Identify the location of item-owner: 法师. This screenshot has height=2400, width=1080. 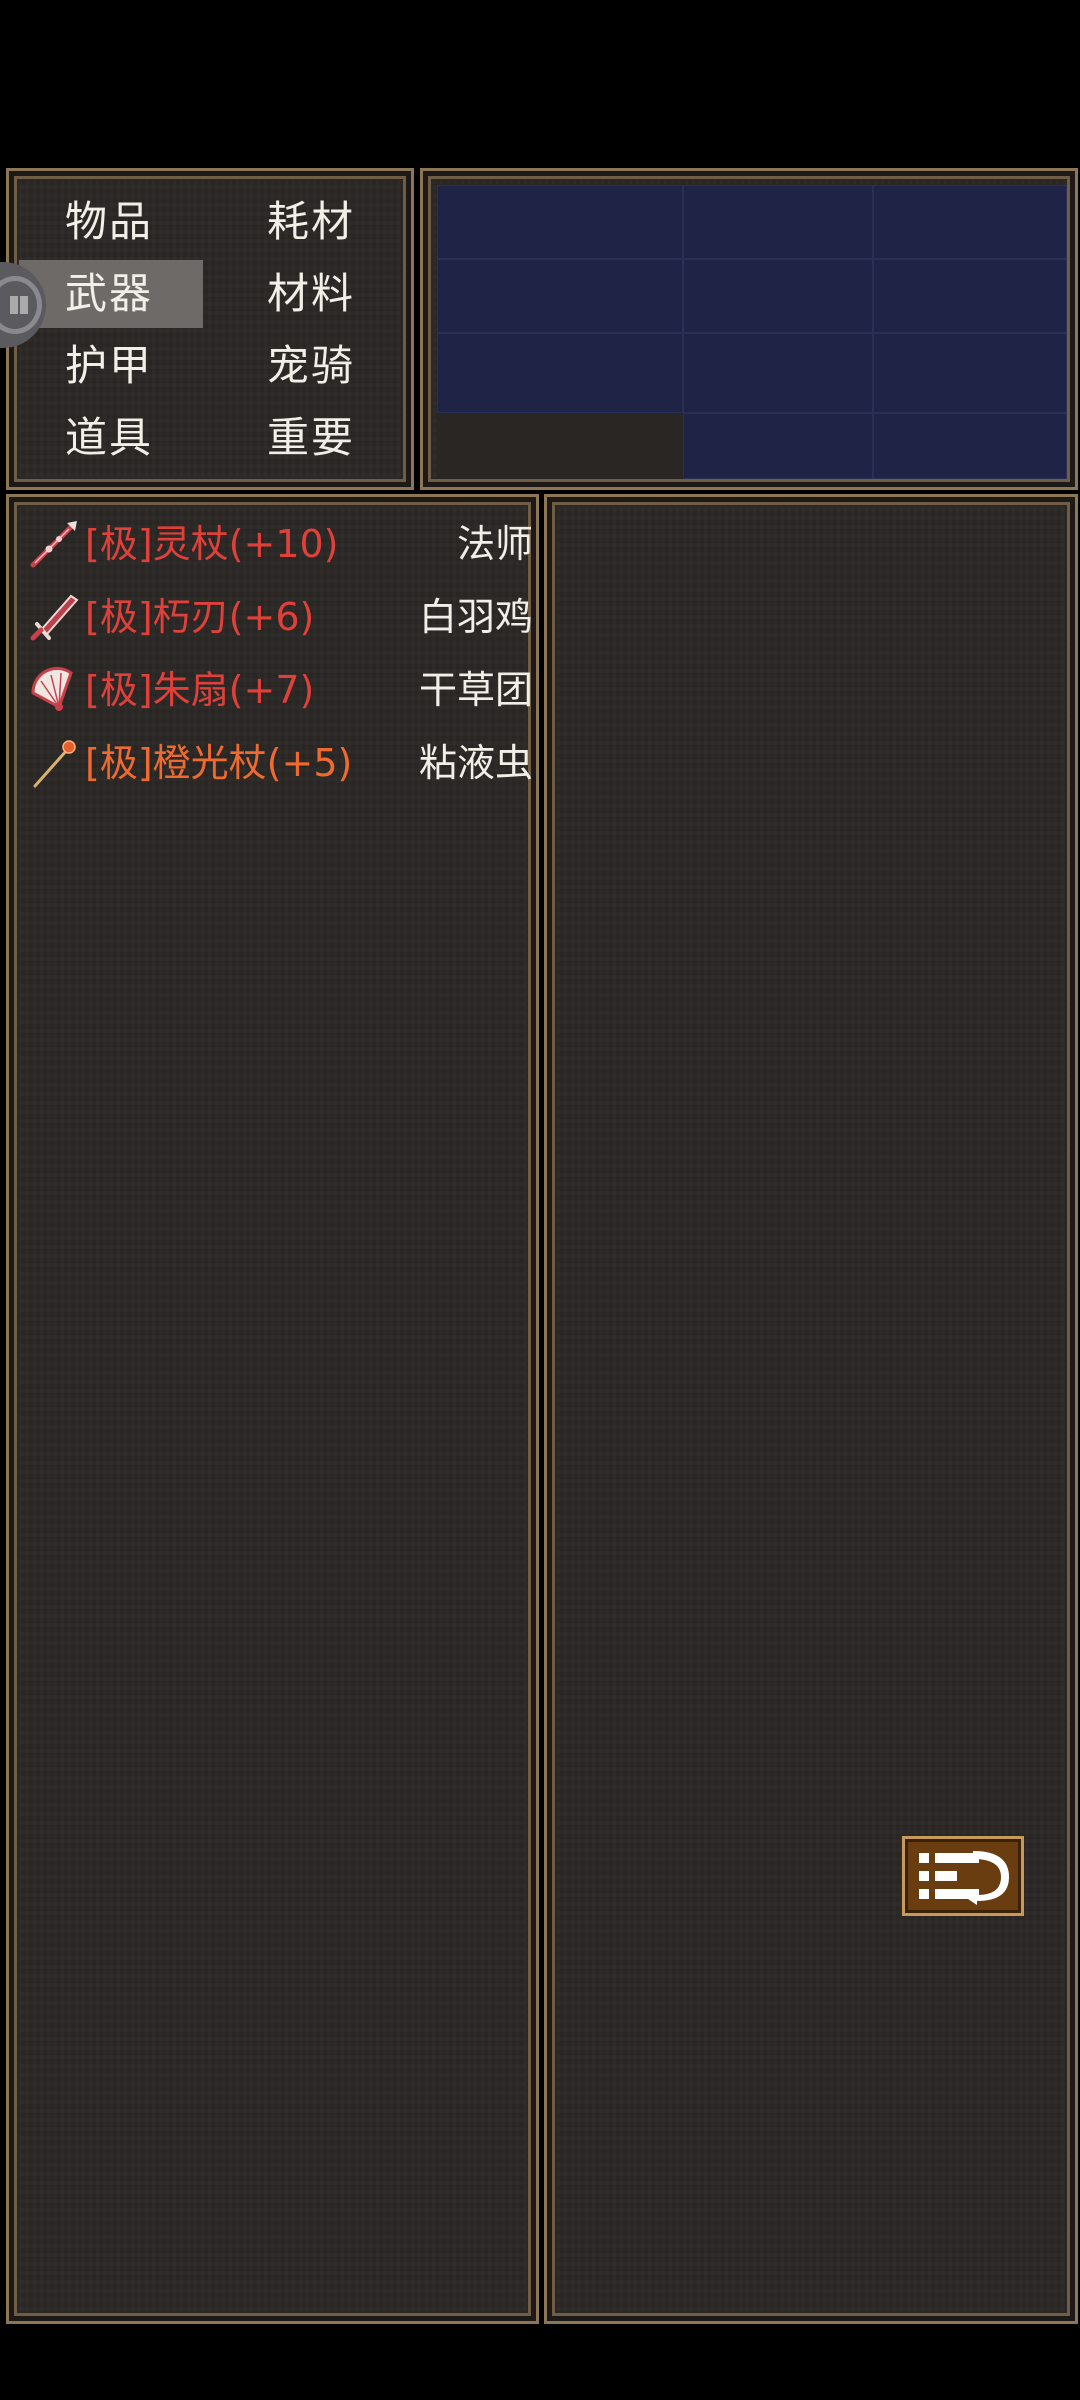
(494, 544).